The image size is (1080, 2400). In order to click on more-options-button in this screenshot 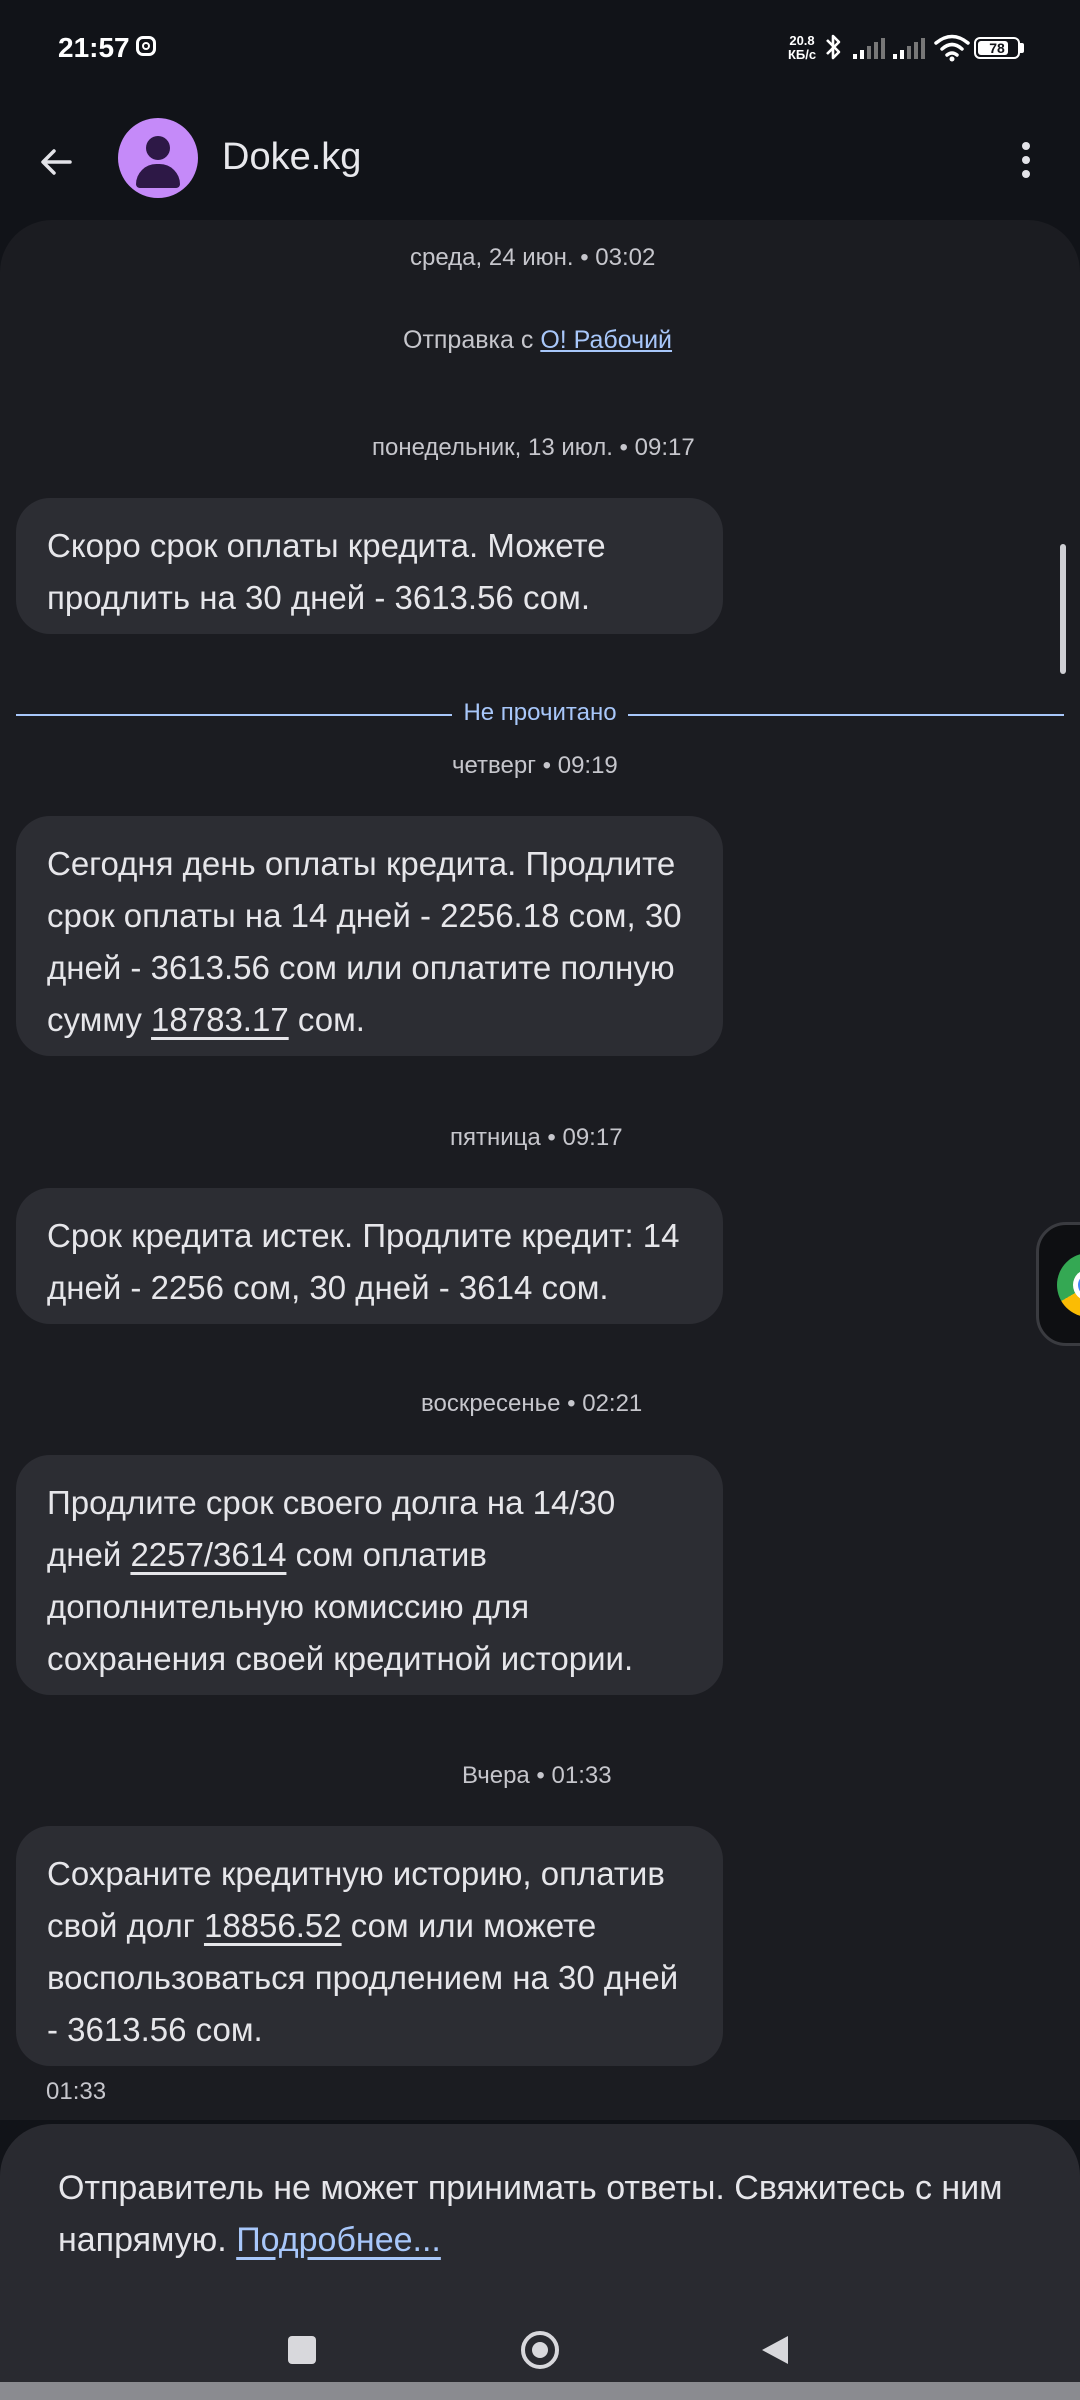, I will do `click(1026, 160)`.